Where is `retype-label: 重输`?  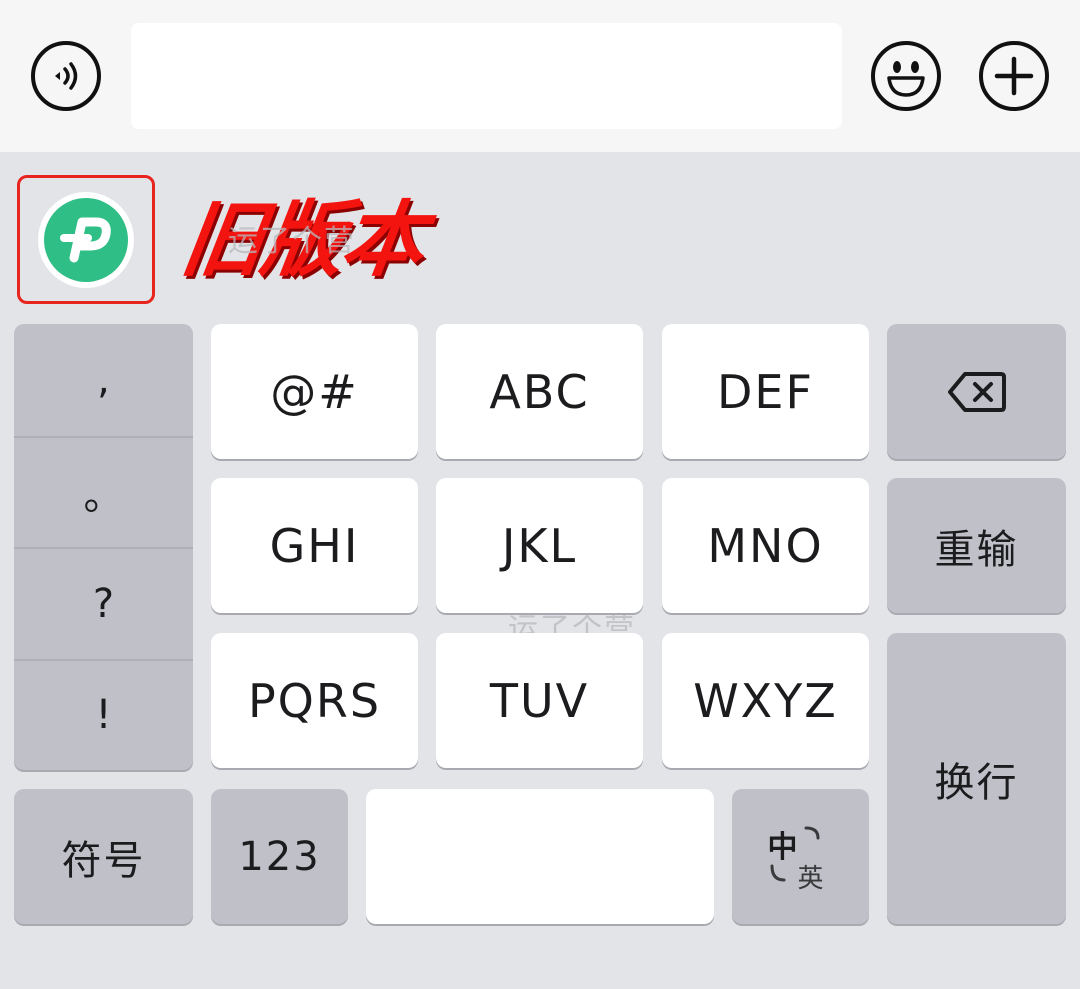
retype-label: 重输 is located at coordinates (976, 549).